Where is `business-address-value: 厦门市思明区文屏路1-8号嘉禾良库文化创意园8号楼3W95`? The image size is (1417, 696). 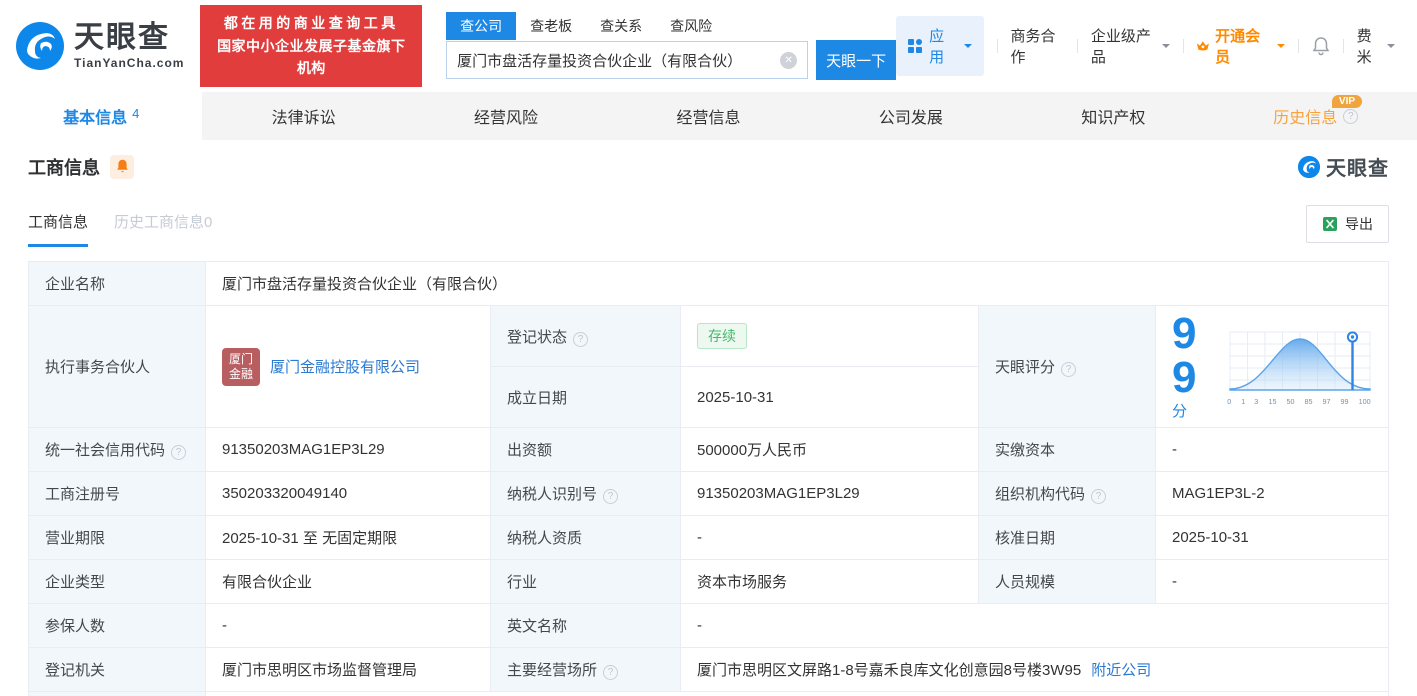
business-address-value: 厦门市思明区文屏路1-8号嘉禾良库文化创意园8号楼3W95 is located at coordinates (889, 670).